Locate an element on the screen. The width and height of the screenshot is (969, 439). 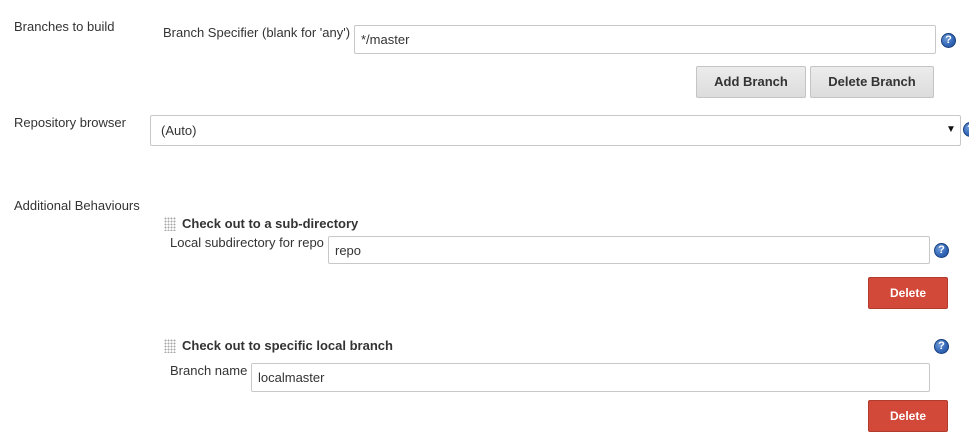
branch-specifier-help-icon: ? is located at coordinates (948, 40).